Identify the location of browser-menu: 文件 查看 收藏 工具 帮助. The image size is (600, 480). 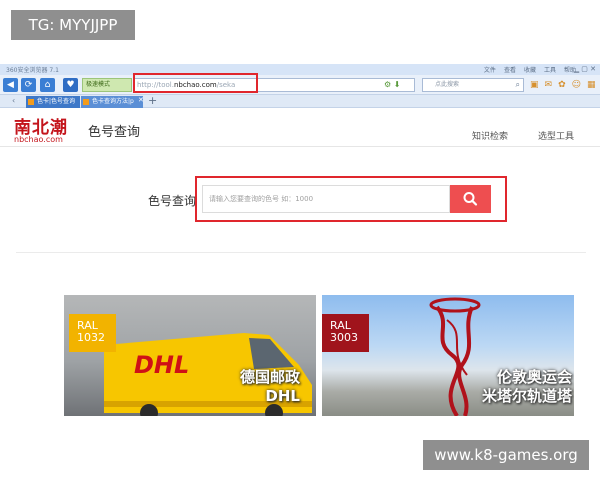
(530, 69).